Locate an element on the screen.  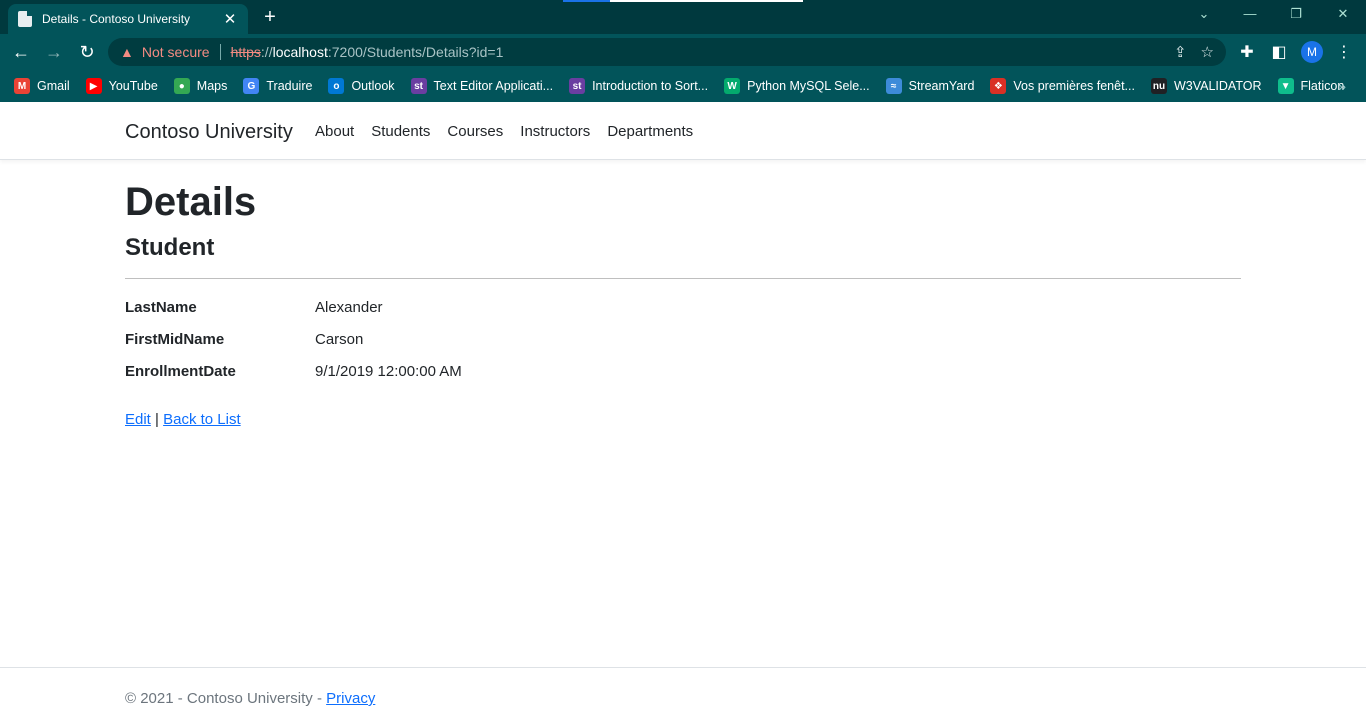
bookmark-favicon-icon: ▼ is located at coordinates (1285, 86).